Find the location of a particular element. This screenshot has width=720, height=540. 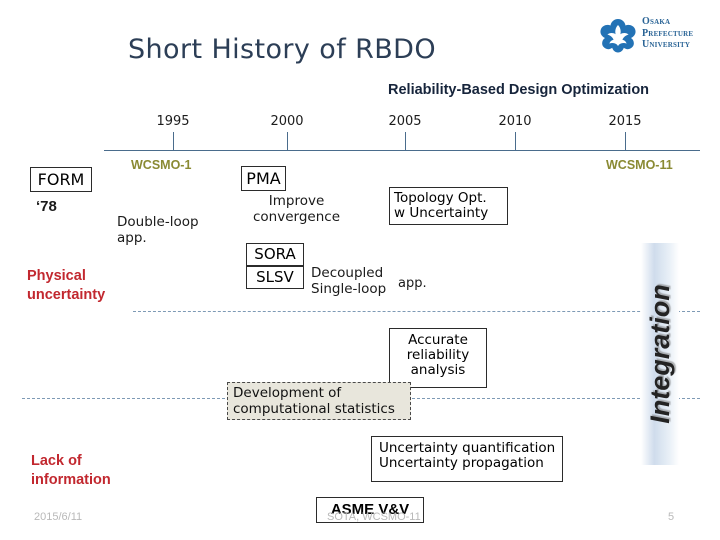

node-devstats-line-1: Development of is located at coordinates (287, 393).